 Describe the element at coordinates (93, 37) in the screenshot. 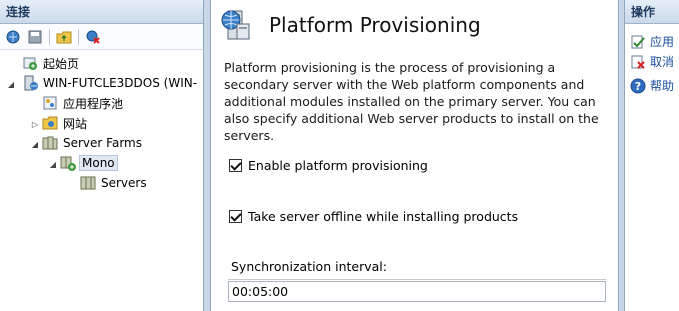

I see `disconnect-icon` at that location.